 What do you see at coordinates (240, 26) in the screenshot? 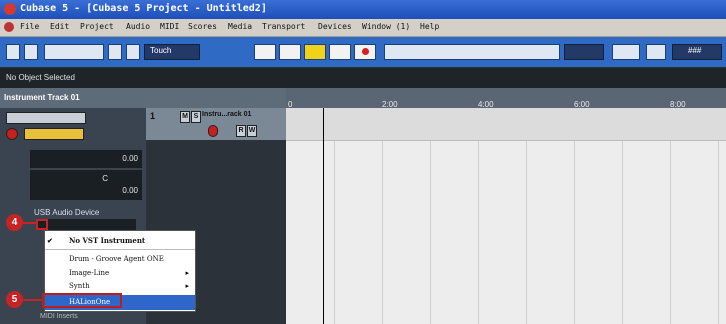
I see `menu-media: Media` at bounding box center [240, 26].